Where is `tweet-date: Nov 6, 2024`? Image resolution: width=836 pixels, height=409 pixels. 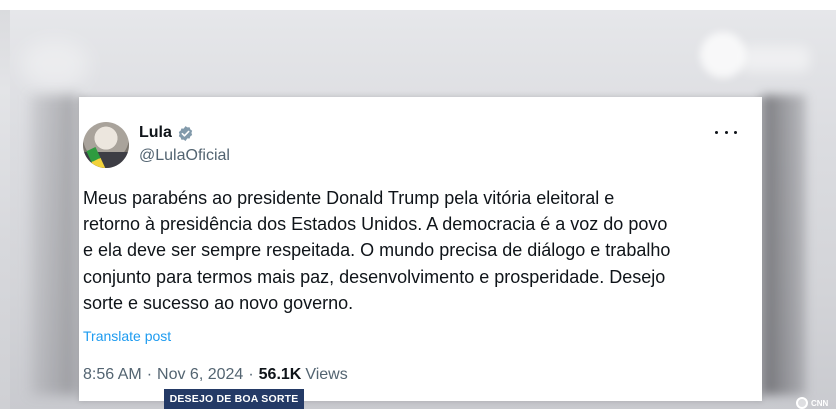
tweet-date: Nov 6, 2024 is located at coordinates (200, 375).